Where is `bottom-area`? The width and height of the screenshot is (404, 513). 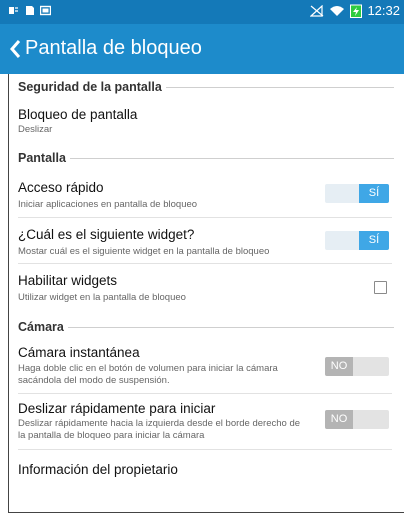 bottom-area is located at coordinates (206, 498).